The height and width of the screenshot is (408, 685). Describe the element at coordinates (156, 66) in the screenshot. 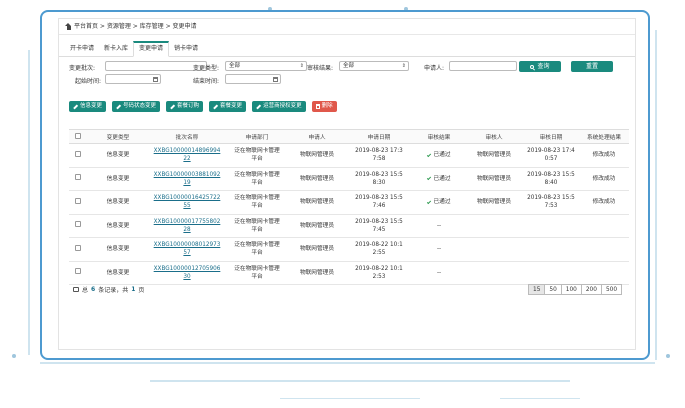

I see `batch-no-input` at that location.